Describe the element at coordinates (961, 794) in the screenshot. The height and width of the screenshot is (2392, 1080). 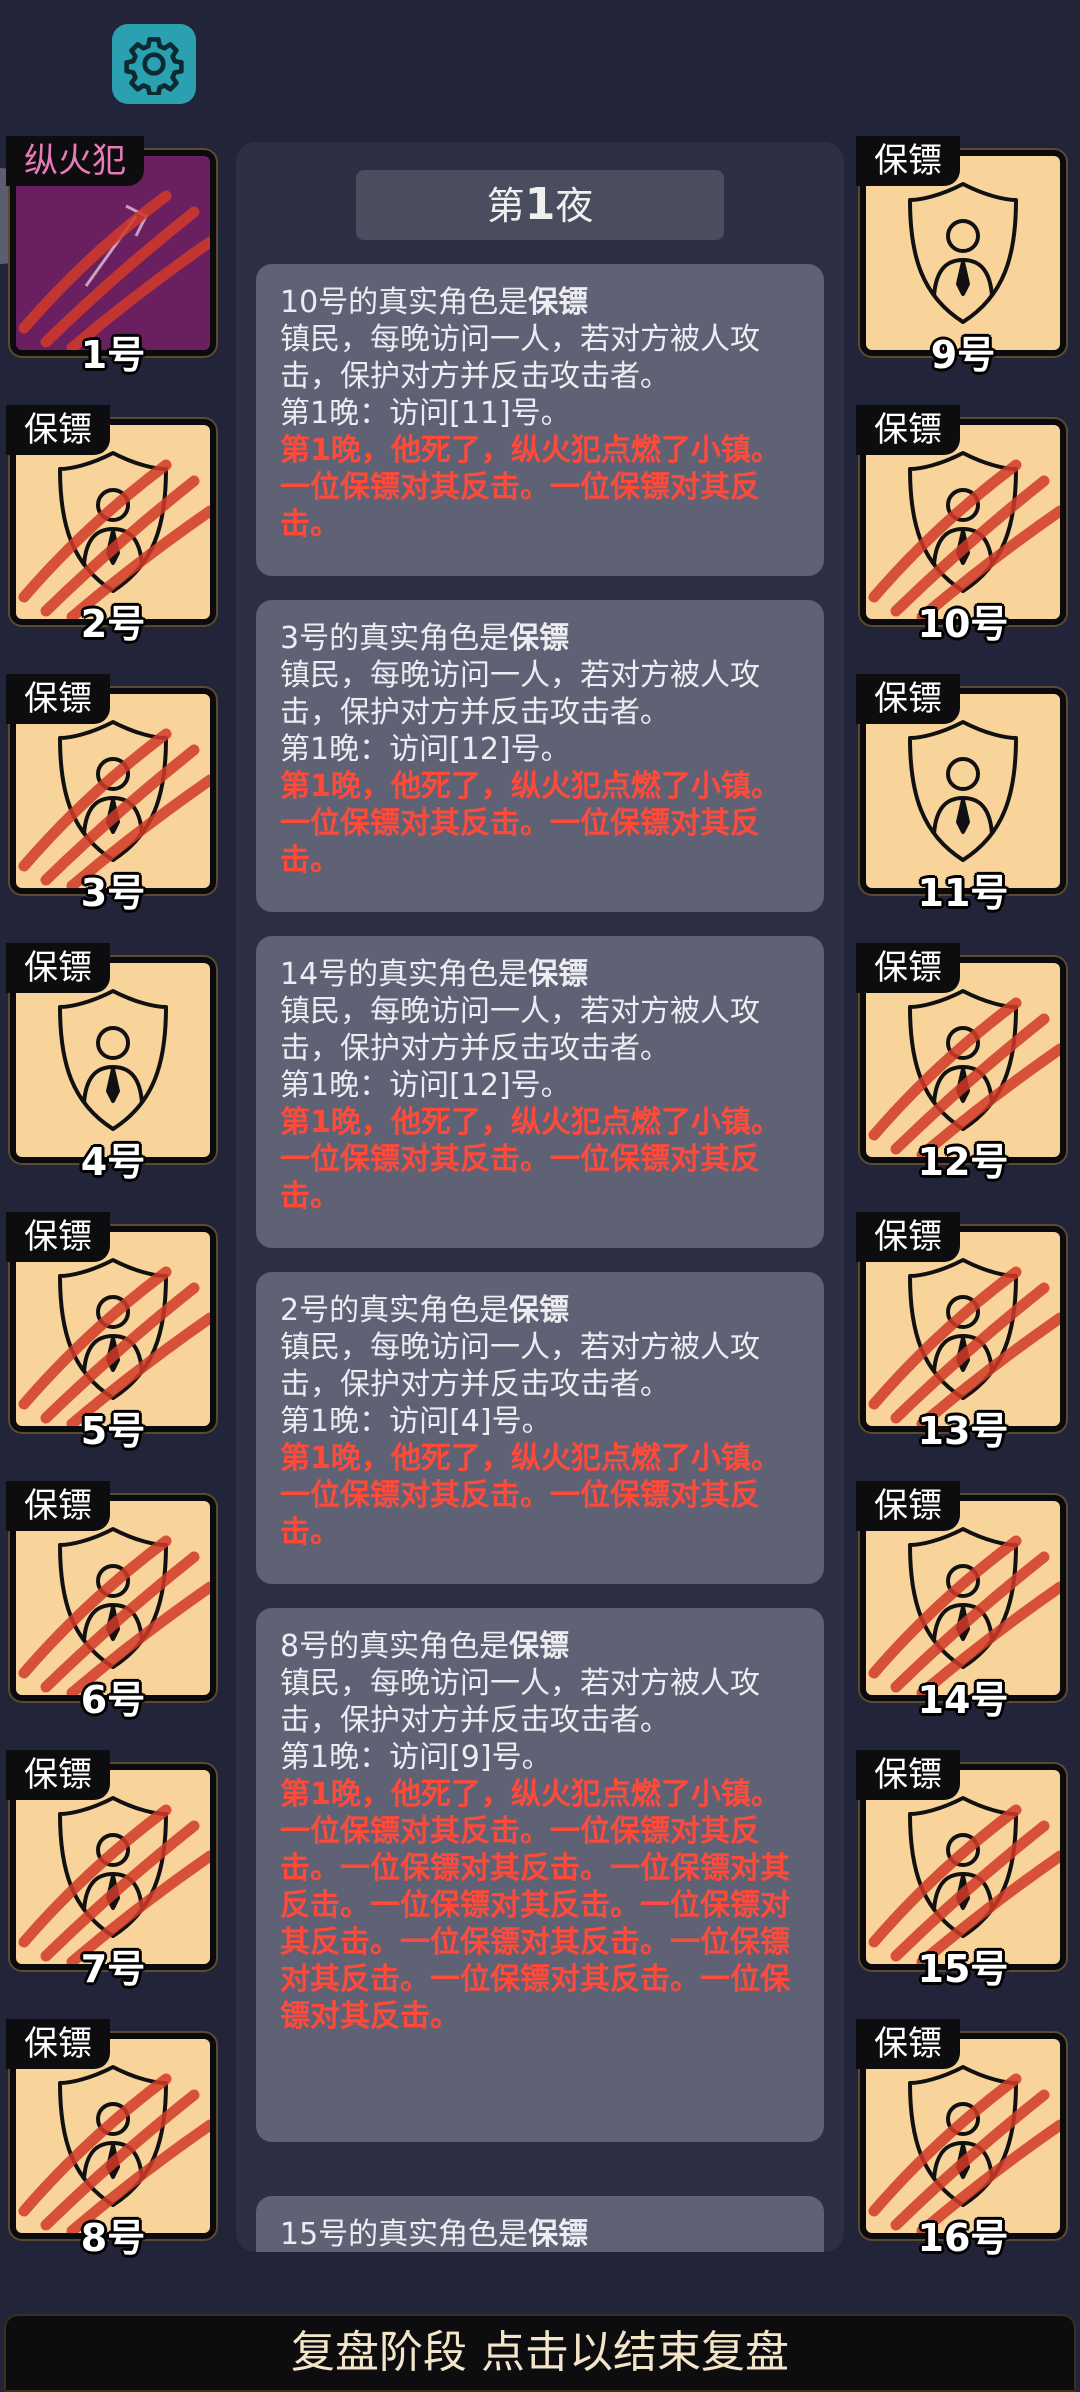
I see `player-card: 保镖 11号` at that location.